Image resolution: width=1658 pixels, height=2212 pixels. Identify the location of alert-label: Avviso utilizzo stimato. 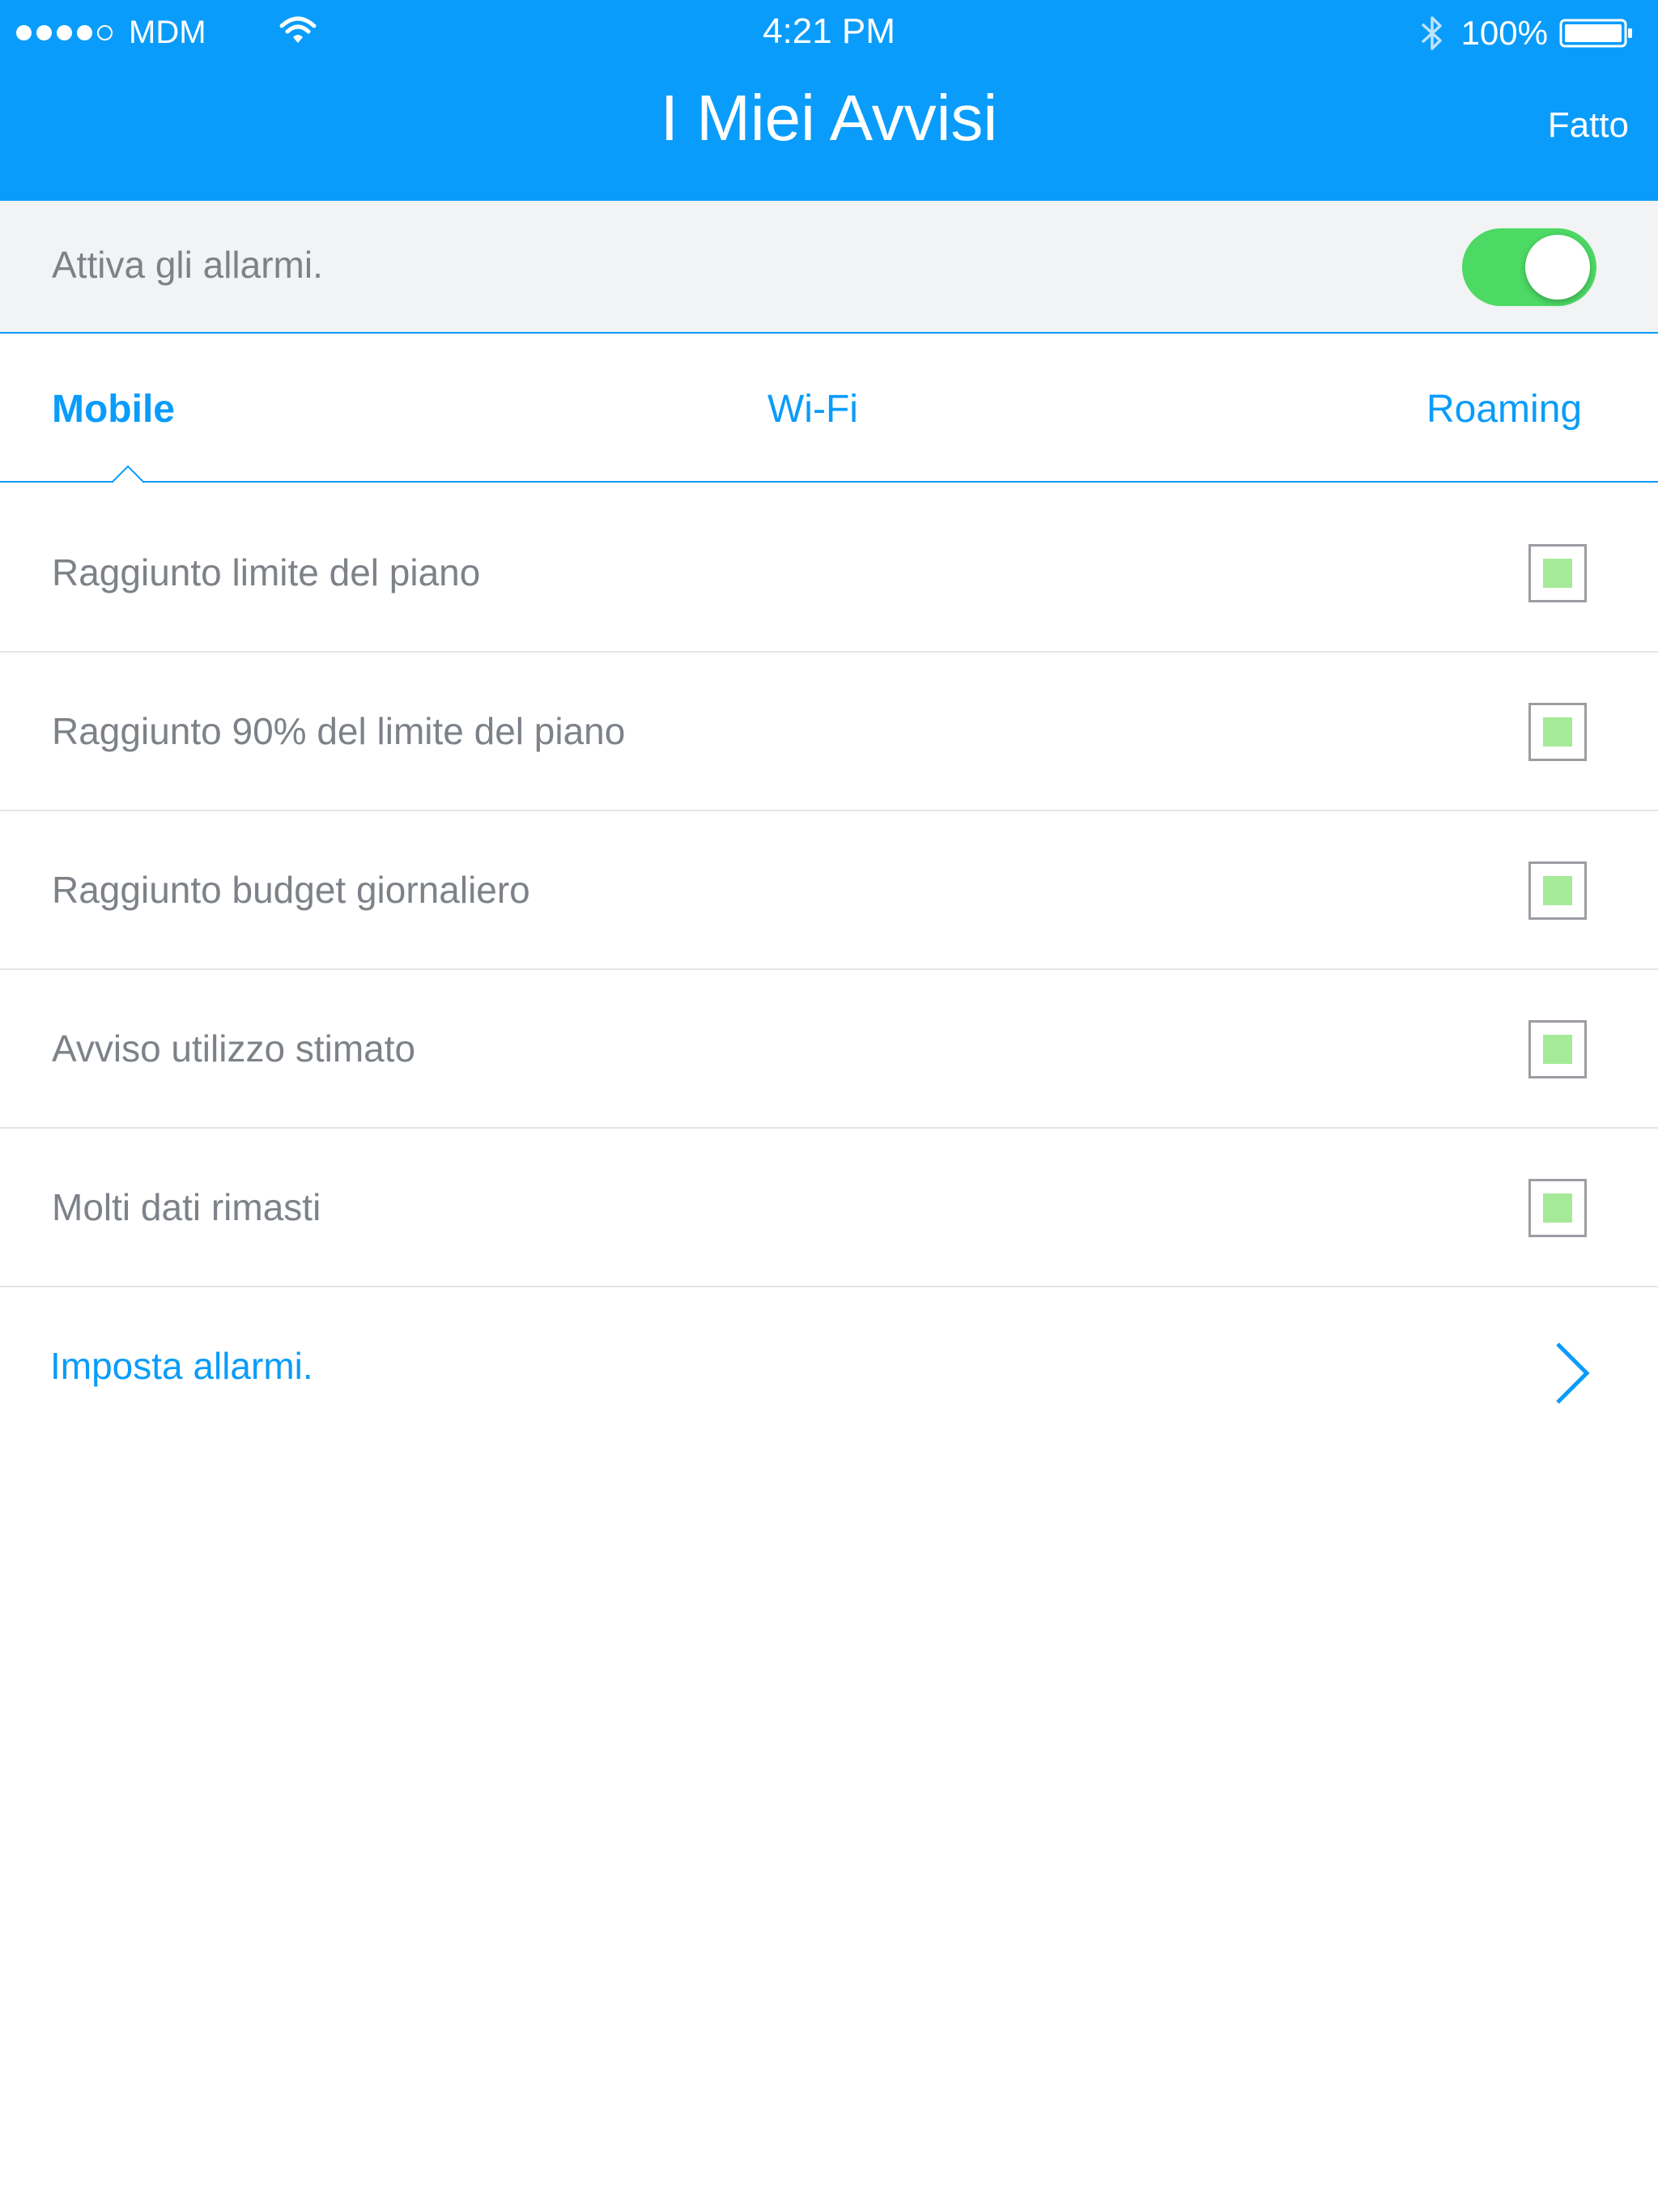
(234, 1048).